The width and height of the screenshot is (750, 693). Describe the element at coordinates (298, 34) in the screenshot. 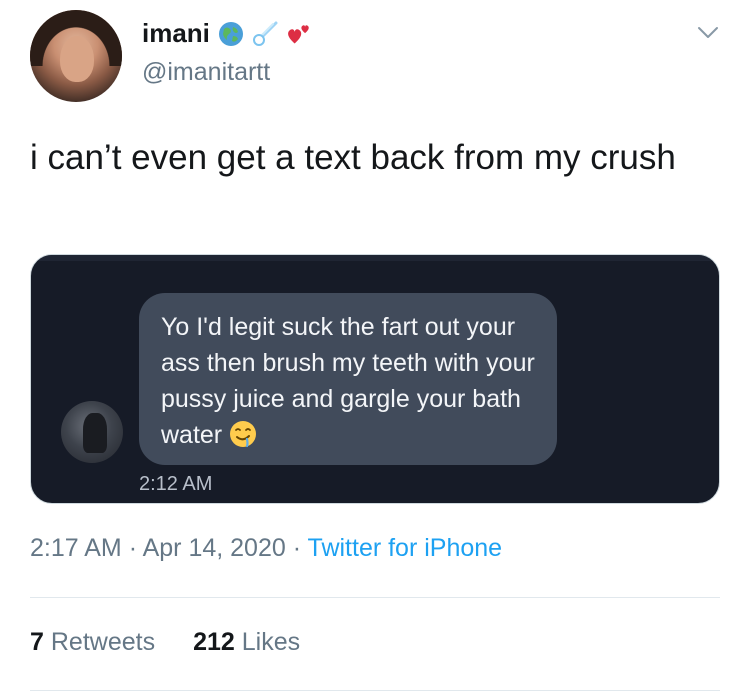

I see `heart-exclamation-emoji-icon` at that location.